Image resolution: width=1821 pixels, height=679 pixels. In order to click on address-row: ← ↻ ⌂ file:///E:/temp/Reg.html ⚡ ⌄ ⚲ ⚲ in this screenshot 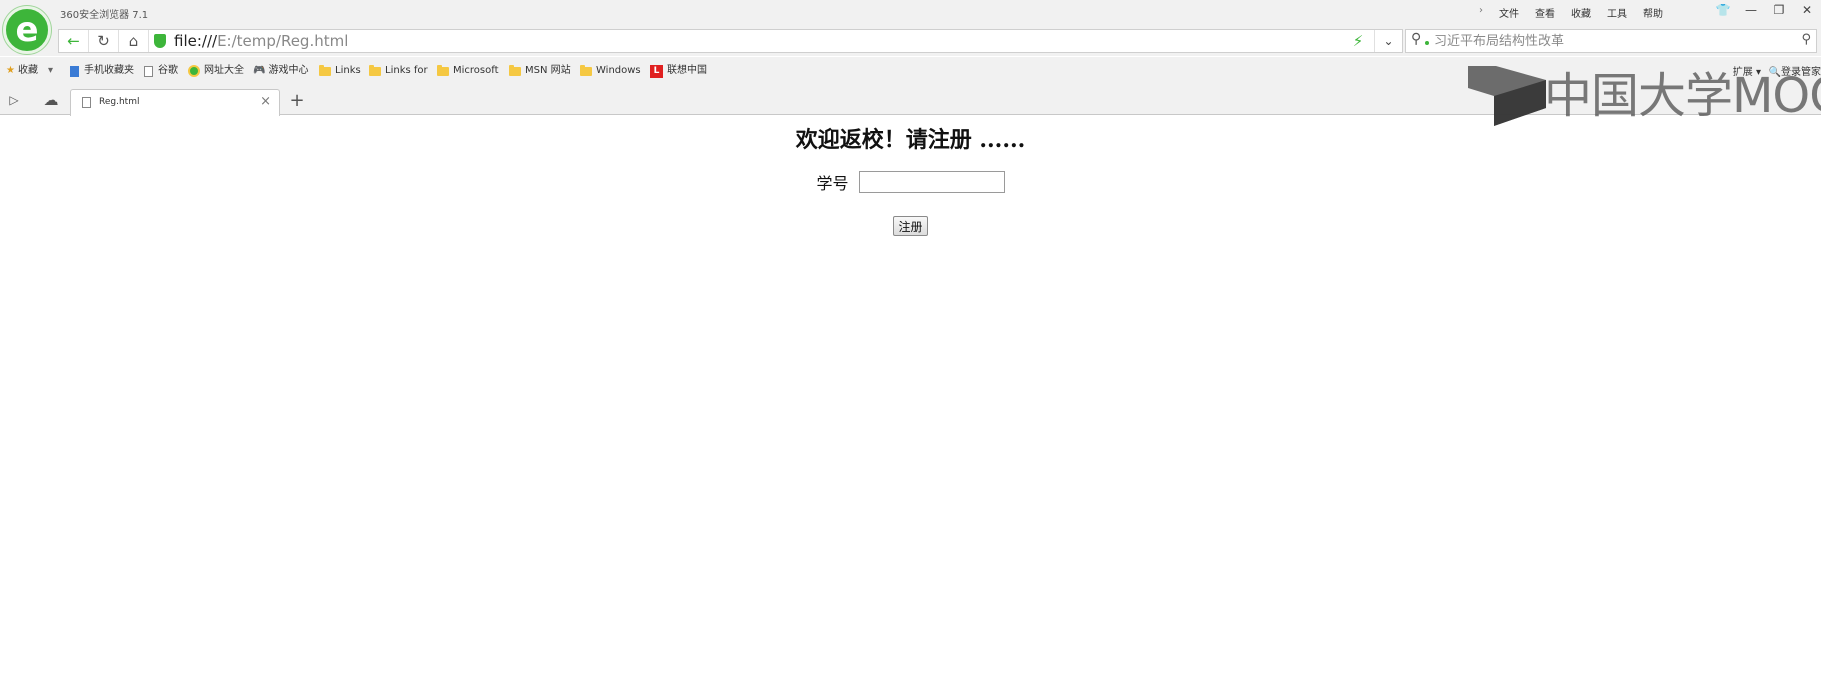, I will do `click(910, 41)`.